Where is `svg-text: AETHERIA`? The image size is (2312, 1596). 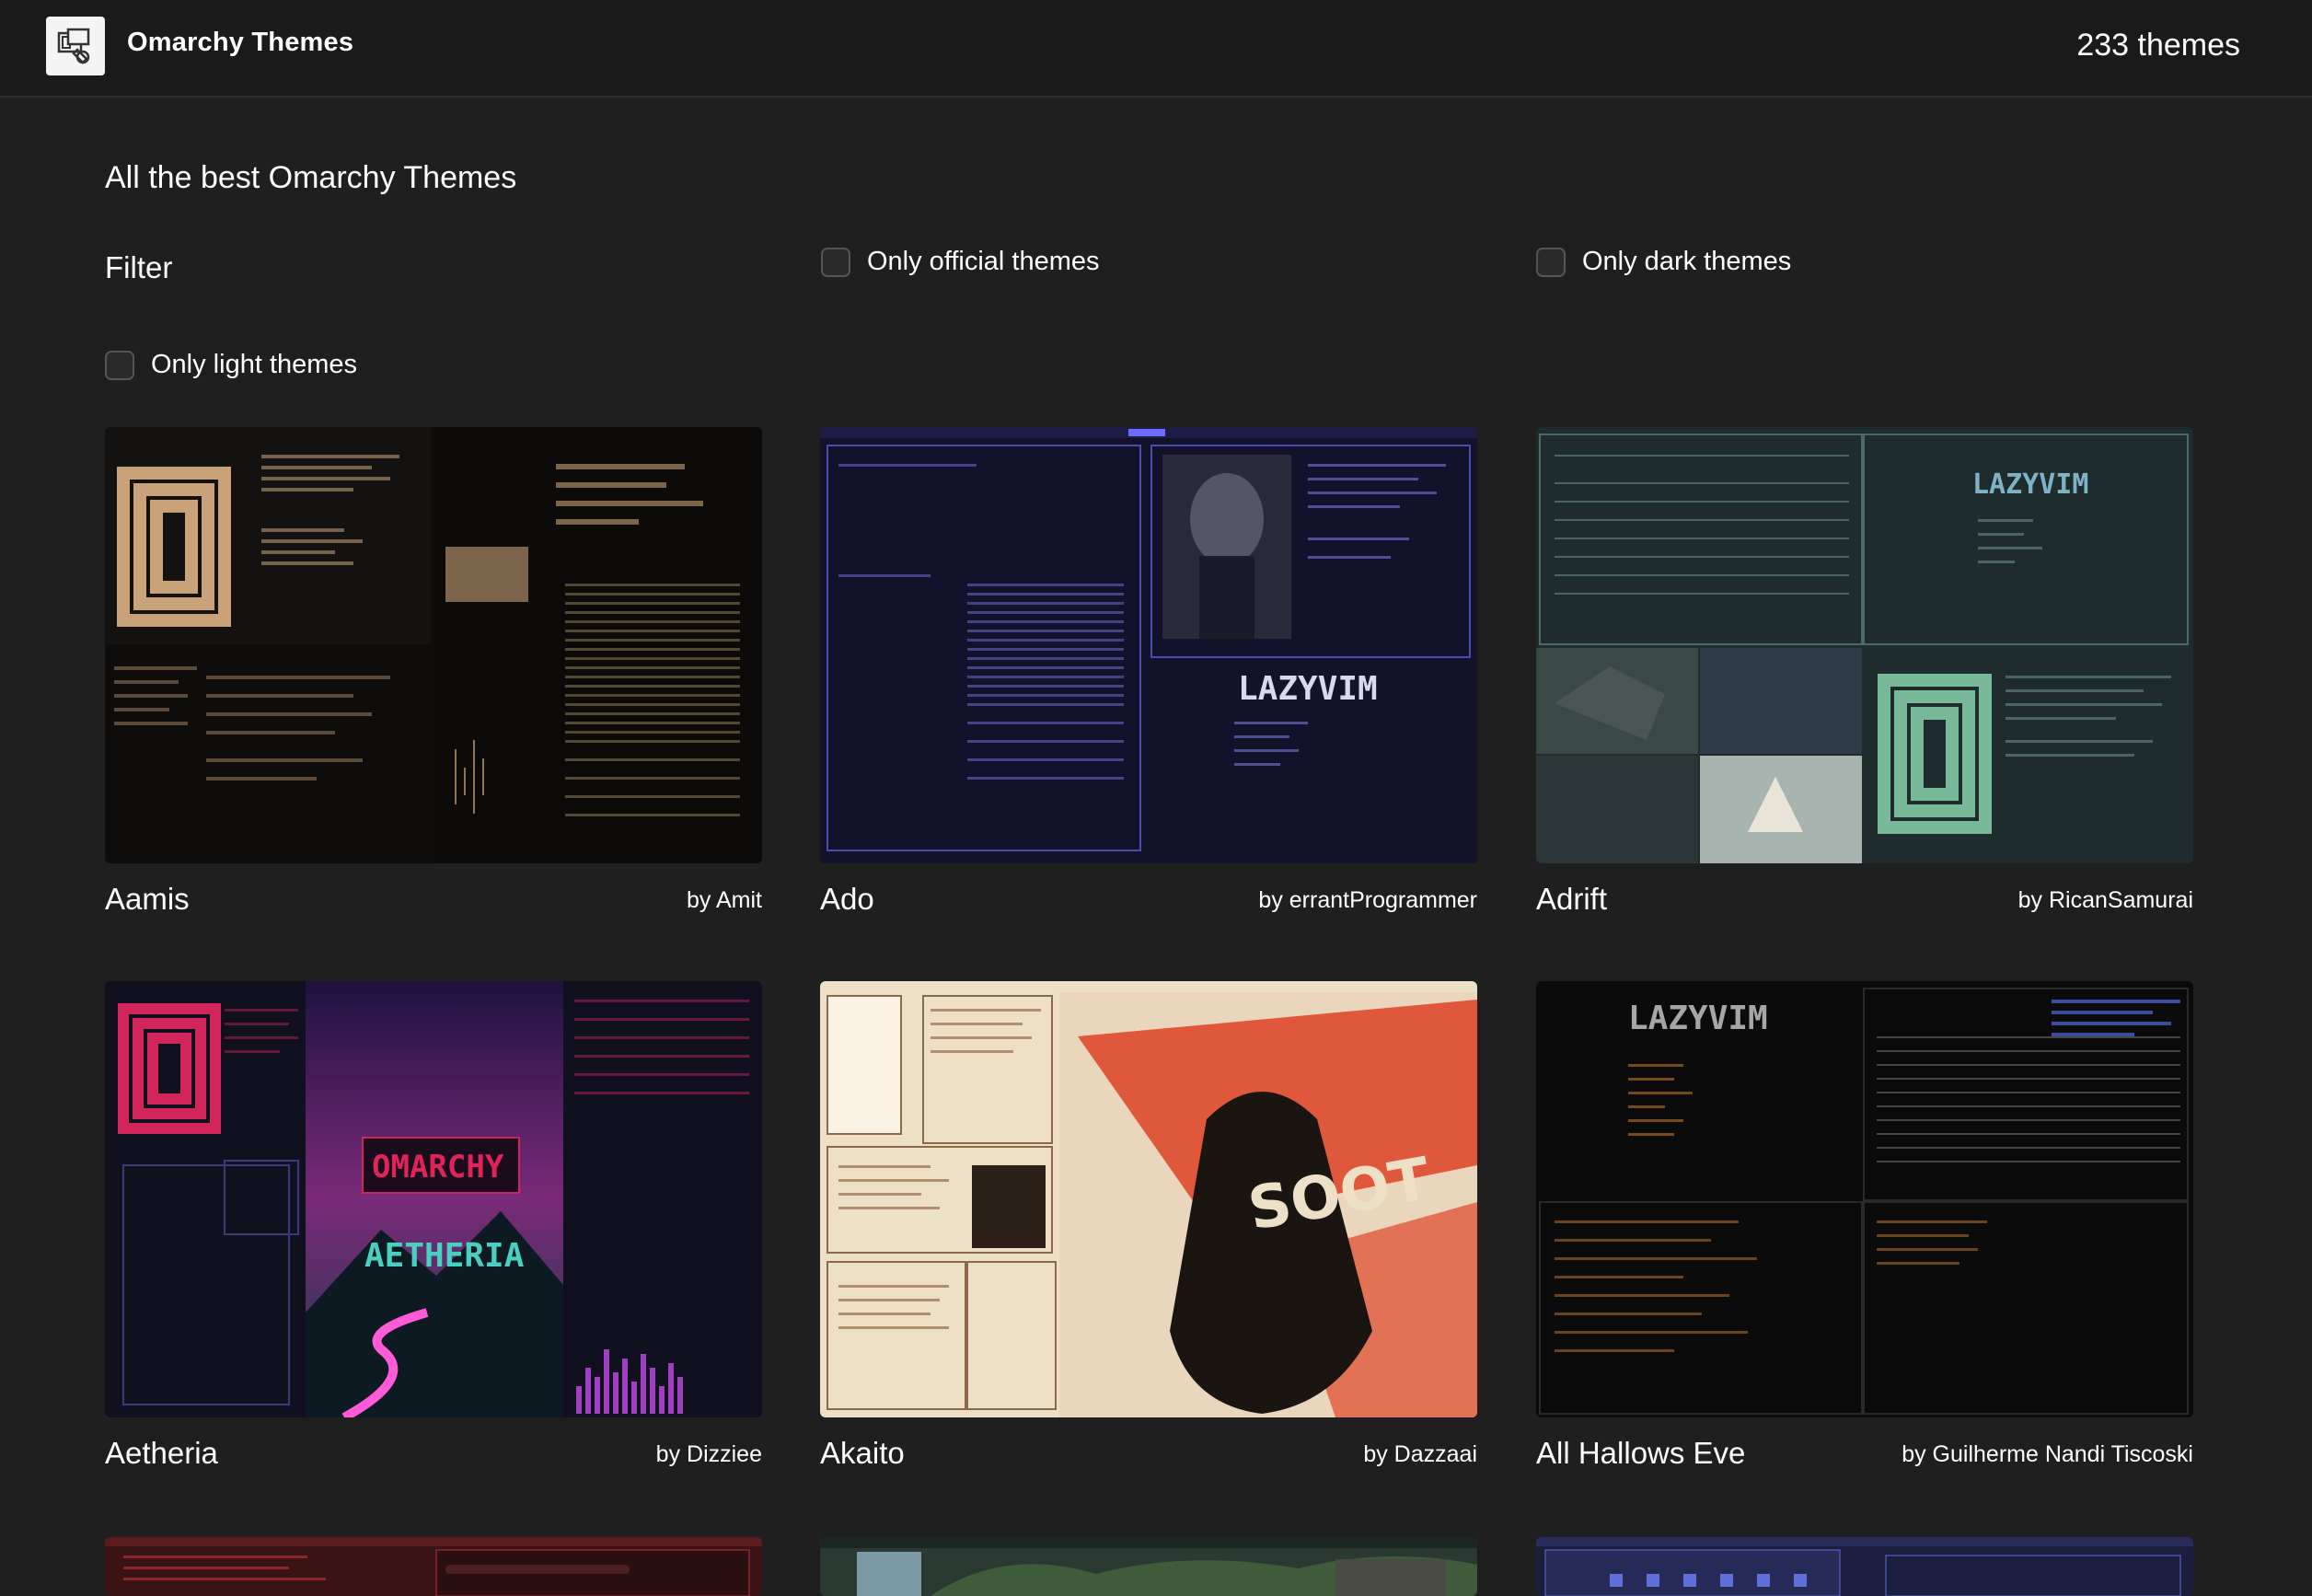 svg-text: AETHERIA is located at coordinates (444, 1256).